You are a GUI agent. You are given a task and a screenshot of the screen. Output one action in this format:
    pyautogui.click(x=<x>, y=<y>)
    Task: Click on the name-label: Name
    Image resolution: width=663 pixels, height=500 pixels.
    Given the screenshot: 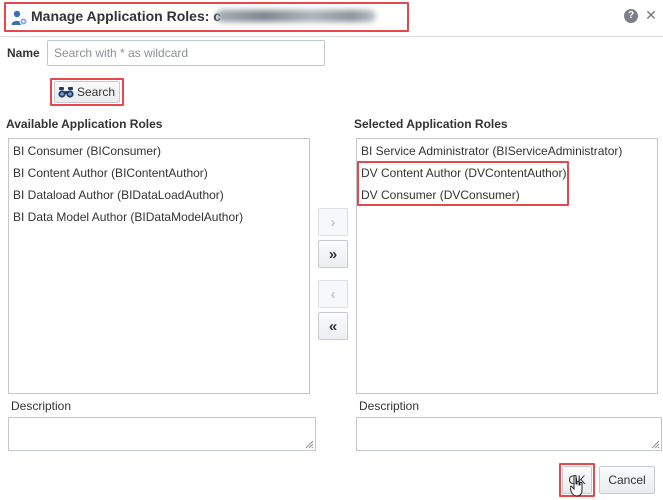 What is the action you would take?
    pyautogui.click(x=23, y=53)
    